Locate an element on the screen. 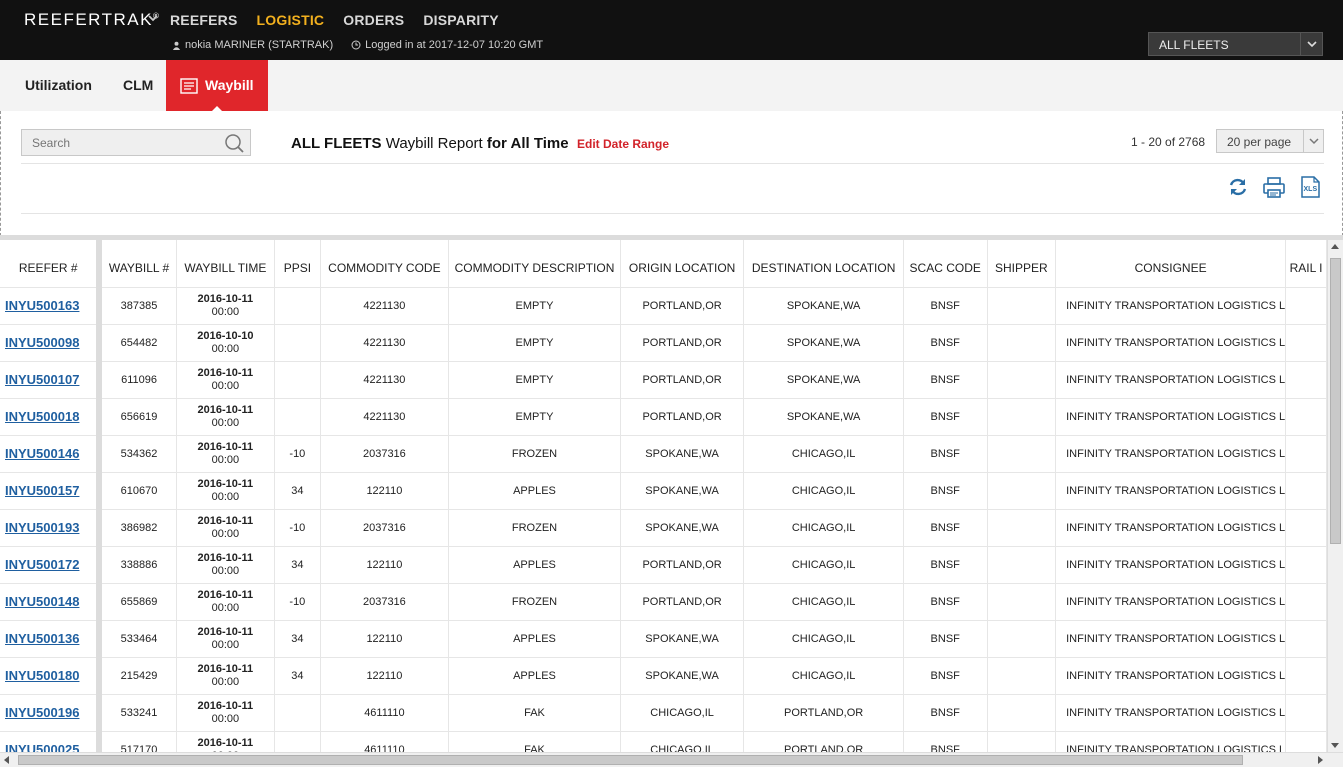 The image size is (1343, 767). search-input is located at coordinates (117, 142).